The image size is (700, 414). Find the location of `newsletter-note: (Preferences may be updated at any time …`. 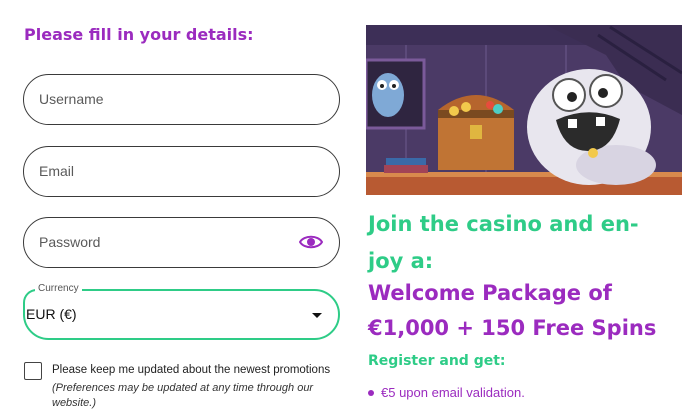

newsletter-note: (Preferences may be updated at any time … is located at coordinates (183, 395).